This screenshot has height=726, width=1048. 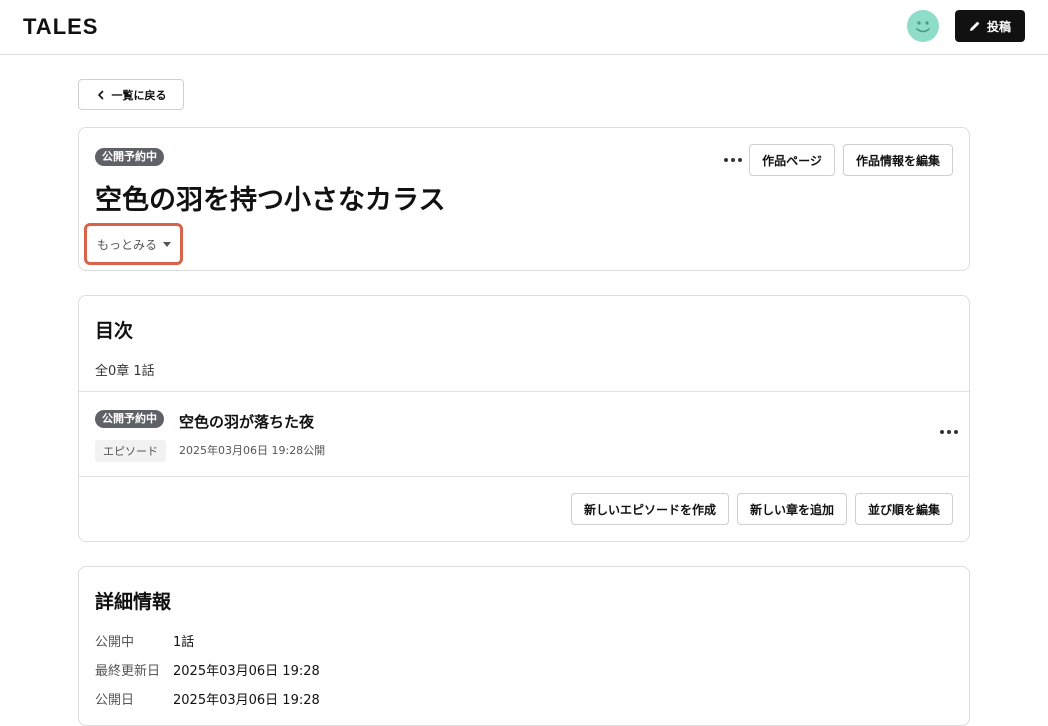 What do you see at coordinates (184, 642) in the screenshot?
I see `detail-value: 1話` at bounding box center [184, 642].